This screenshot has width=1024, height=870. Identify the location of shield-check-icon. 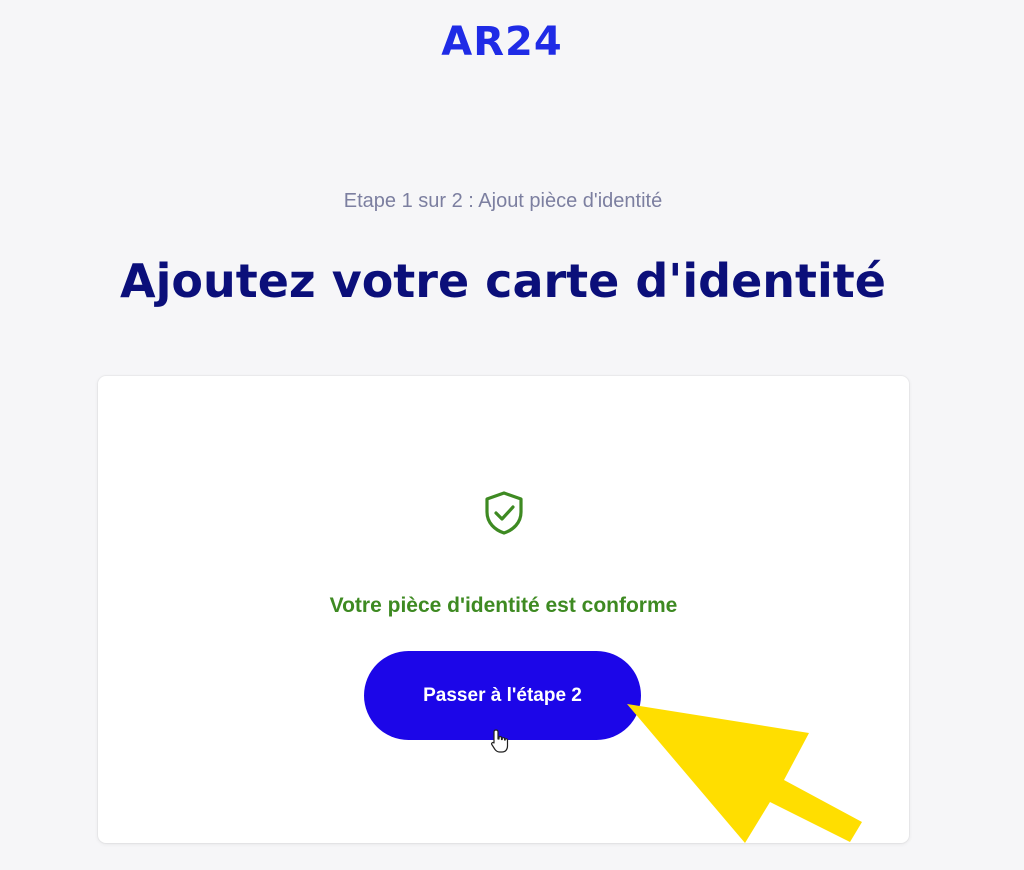
(504, 513).